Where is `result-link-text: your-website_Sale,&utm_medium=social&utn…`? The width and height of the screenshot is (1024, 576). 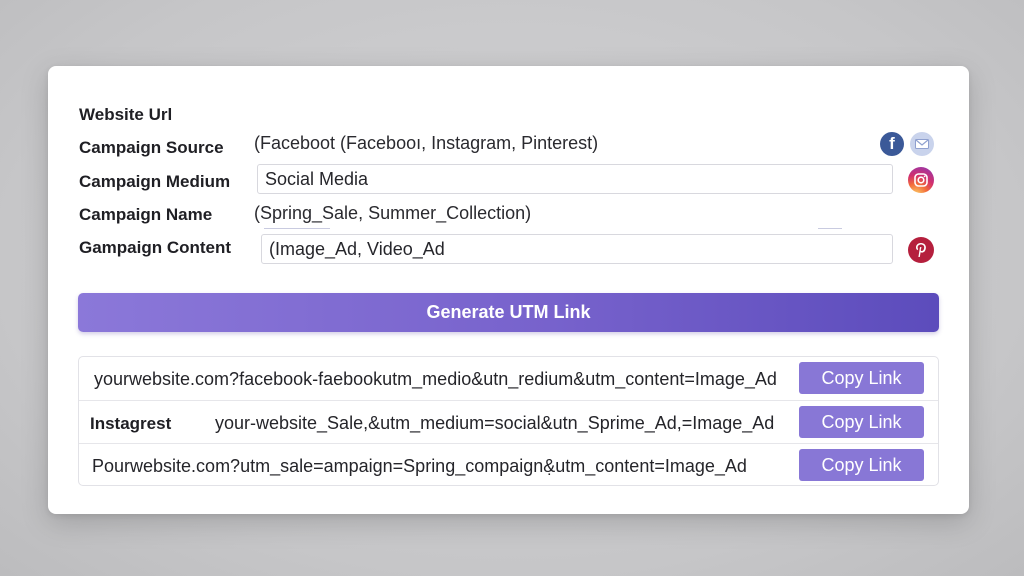
result-link-text: your-website_Sale,&utm_medium=social&utn… is located at coordinates (495, 423).